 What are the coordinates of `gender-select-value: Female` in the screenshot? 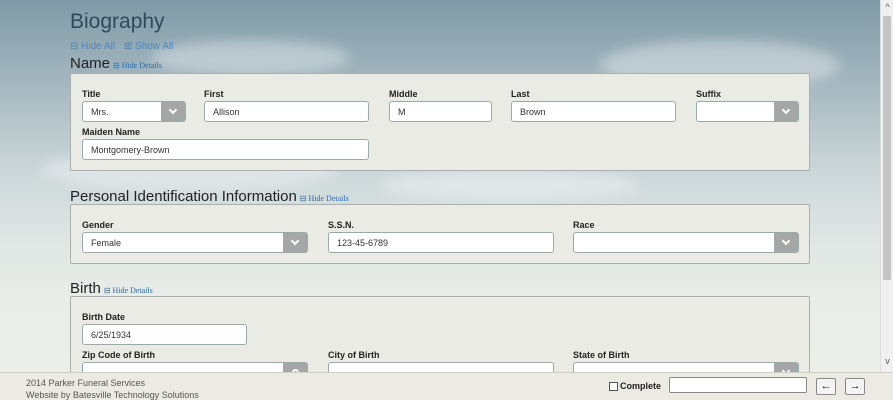 It's located at (106, 243).